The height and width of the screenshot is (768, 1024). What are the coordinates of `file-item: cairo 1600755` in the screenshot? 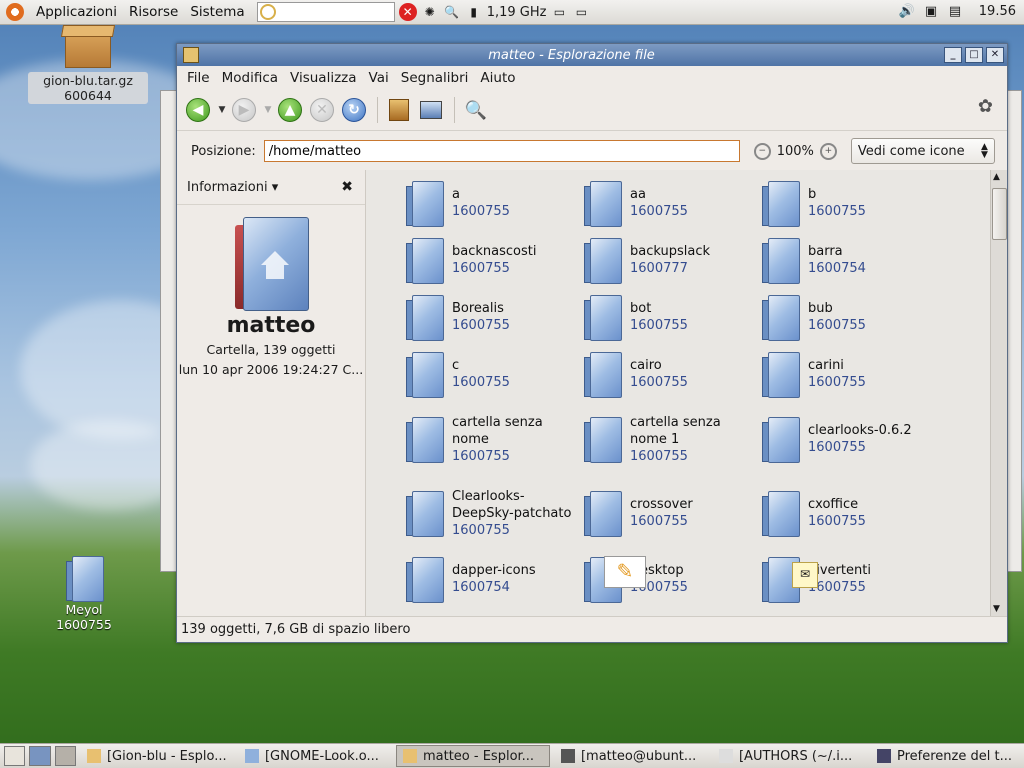 It's located at (673, 373).